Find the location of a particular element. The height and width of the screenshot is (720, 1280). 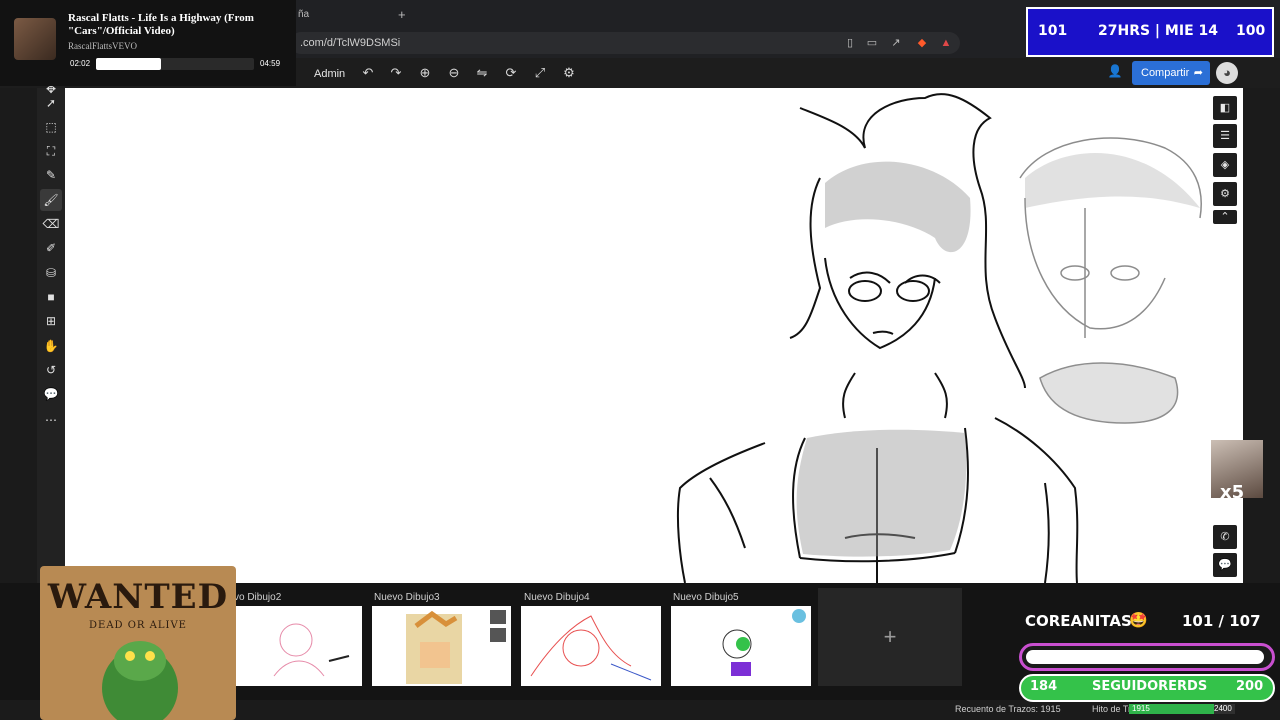

thumbnail-label: vo Dibujo2 is located at coordinates (257, 597).